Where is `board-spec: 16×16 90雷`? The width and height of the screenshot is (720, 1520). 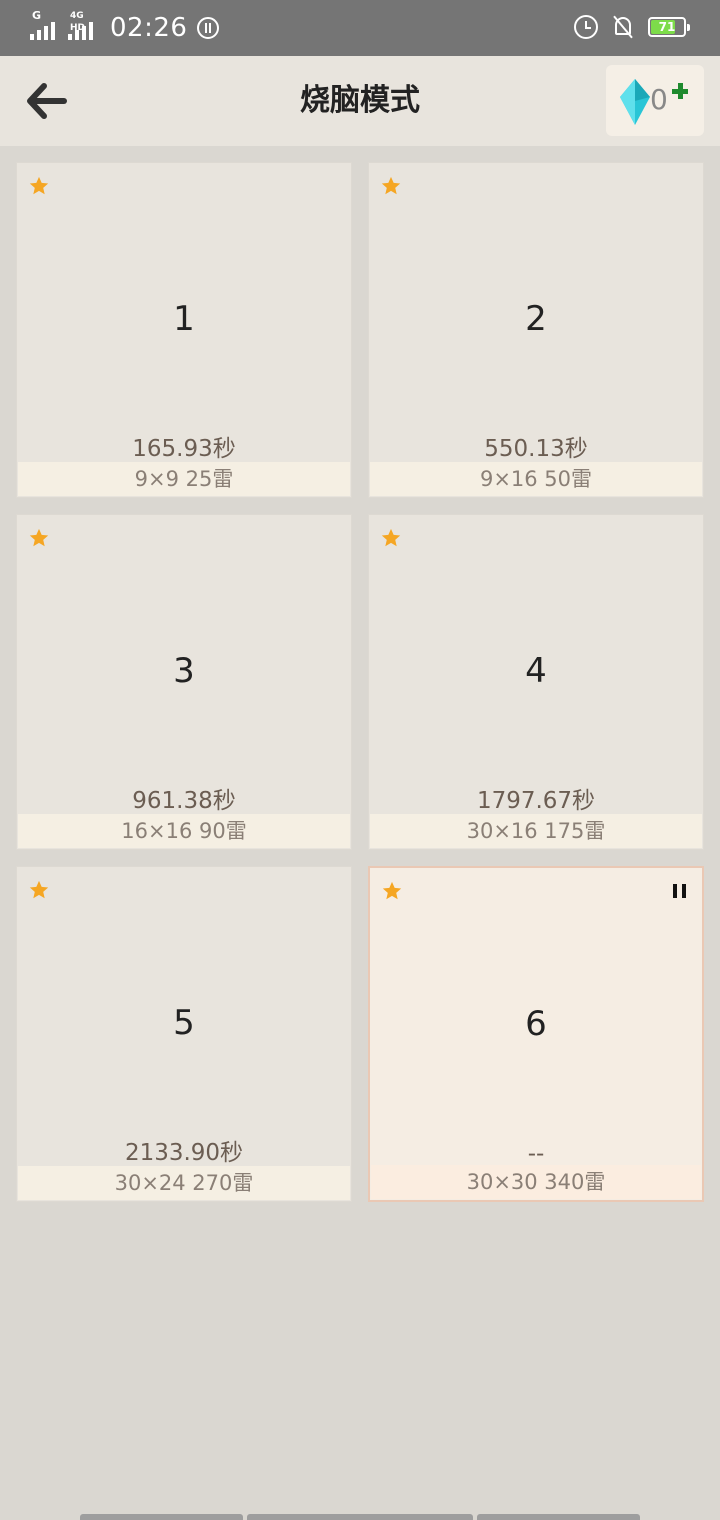
board-spec: 16×16 90雷 is located at coordinates (184, 831).